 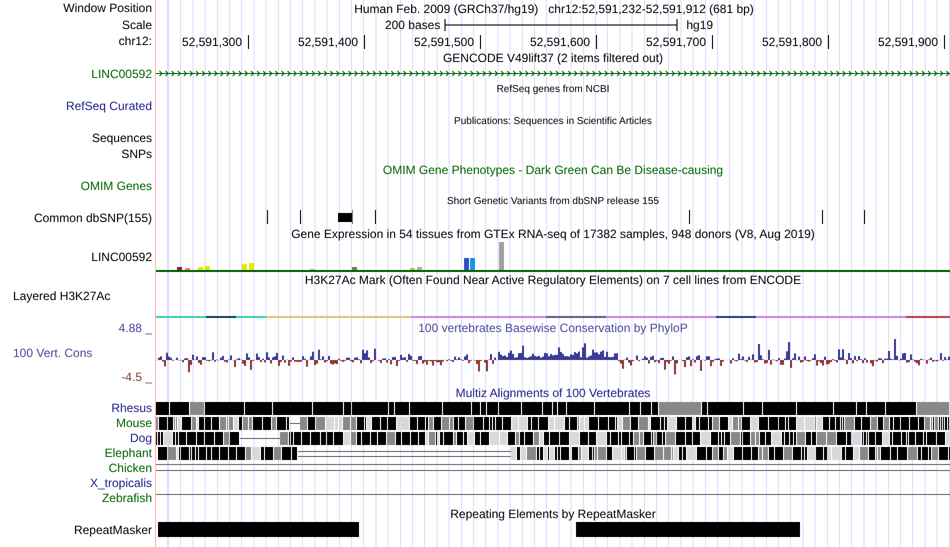 I want to click on track-label: RefSeq Curated, so click(x=109, y=106).